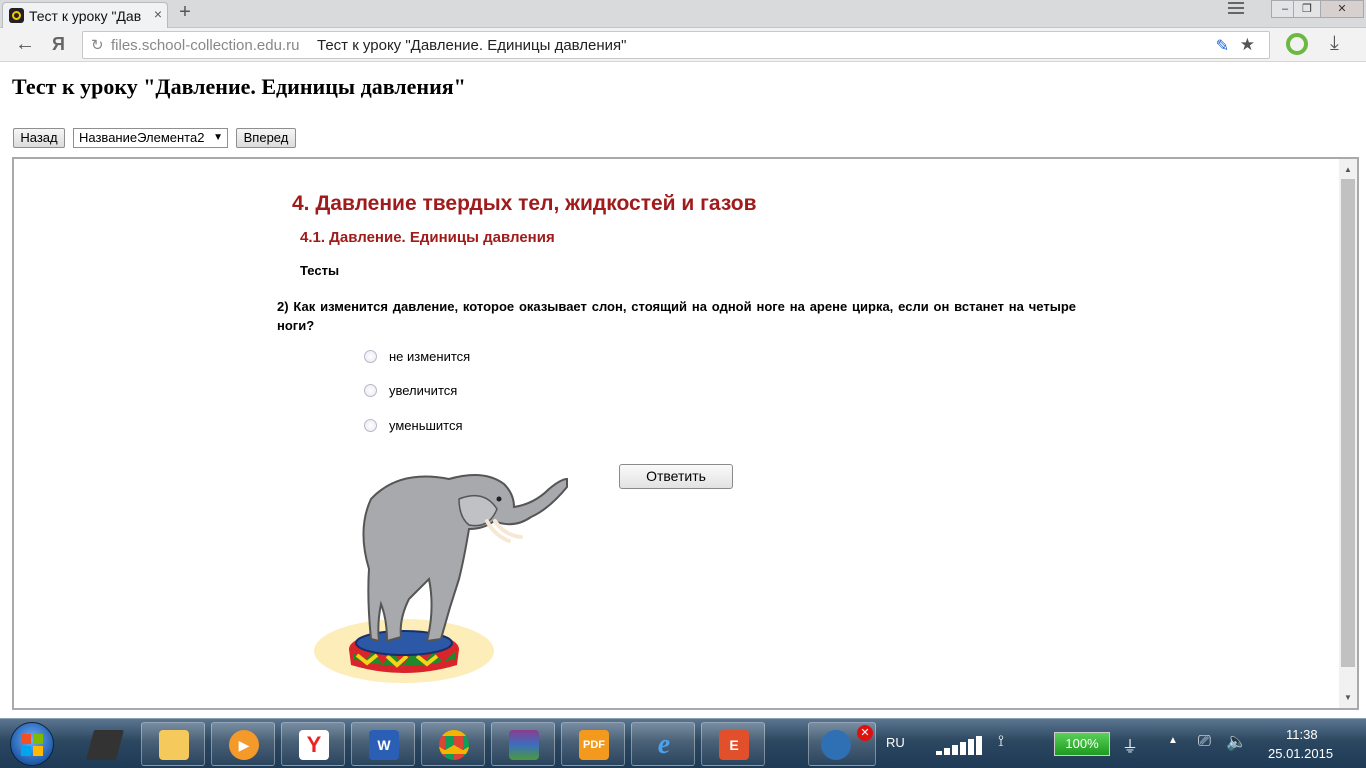  I want to click on taskbar-app-pdf: PDF, so click(593, 744).